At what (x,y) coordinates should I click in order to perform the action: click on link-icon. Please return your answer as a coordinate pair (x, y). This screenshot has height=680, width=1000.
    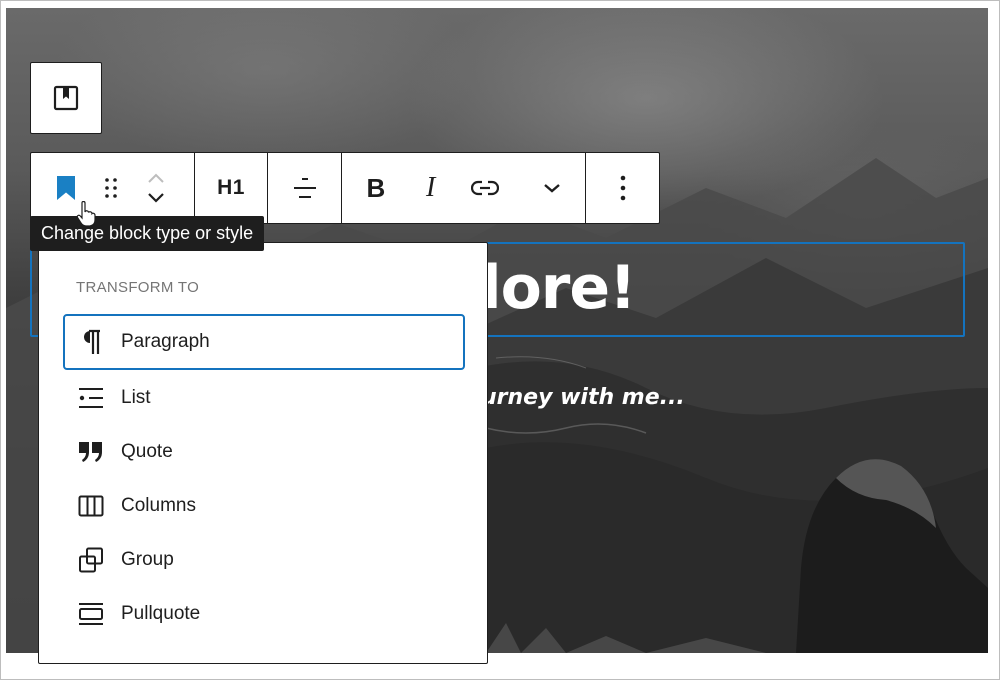
    Looking at the image, I should click on (485, 188).